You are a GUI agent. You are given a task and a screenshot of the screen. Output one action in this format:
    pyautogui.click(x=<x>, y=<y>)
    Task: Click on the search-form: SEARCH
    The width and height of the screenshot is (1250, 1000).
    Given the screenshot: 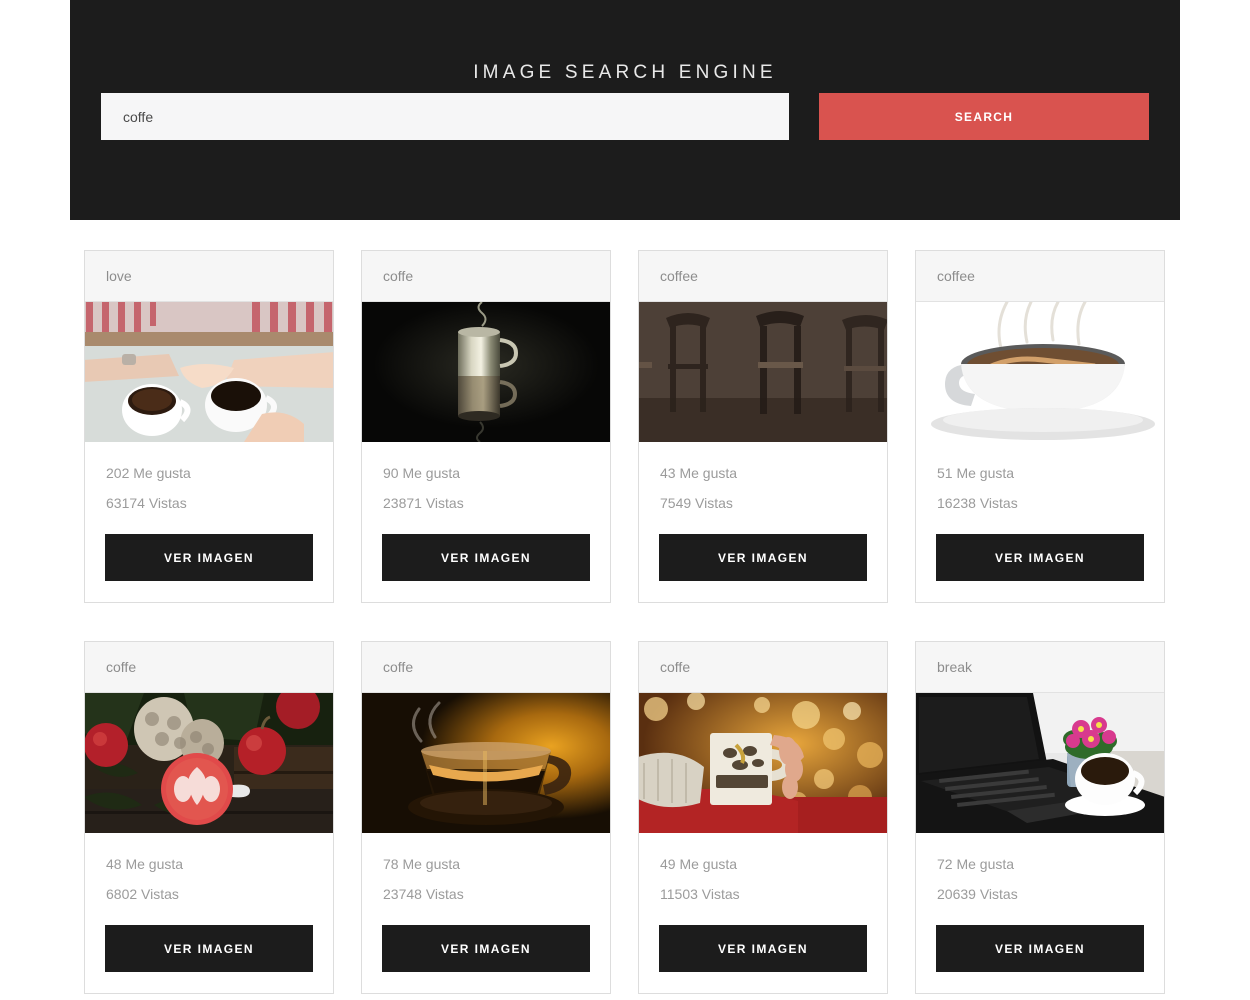 What is the action you would take?
    pyautogui.click(x=625, y=116)
    